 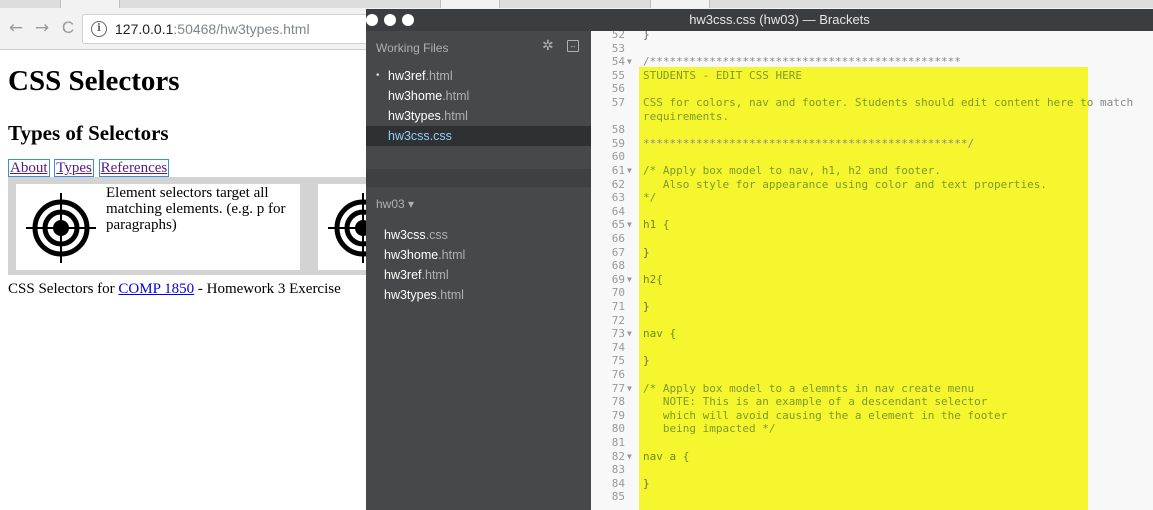 What do you see at coordinates (872, 470) in the screenshot?
I see `code-line: 83` at bounding box center [872, 470].